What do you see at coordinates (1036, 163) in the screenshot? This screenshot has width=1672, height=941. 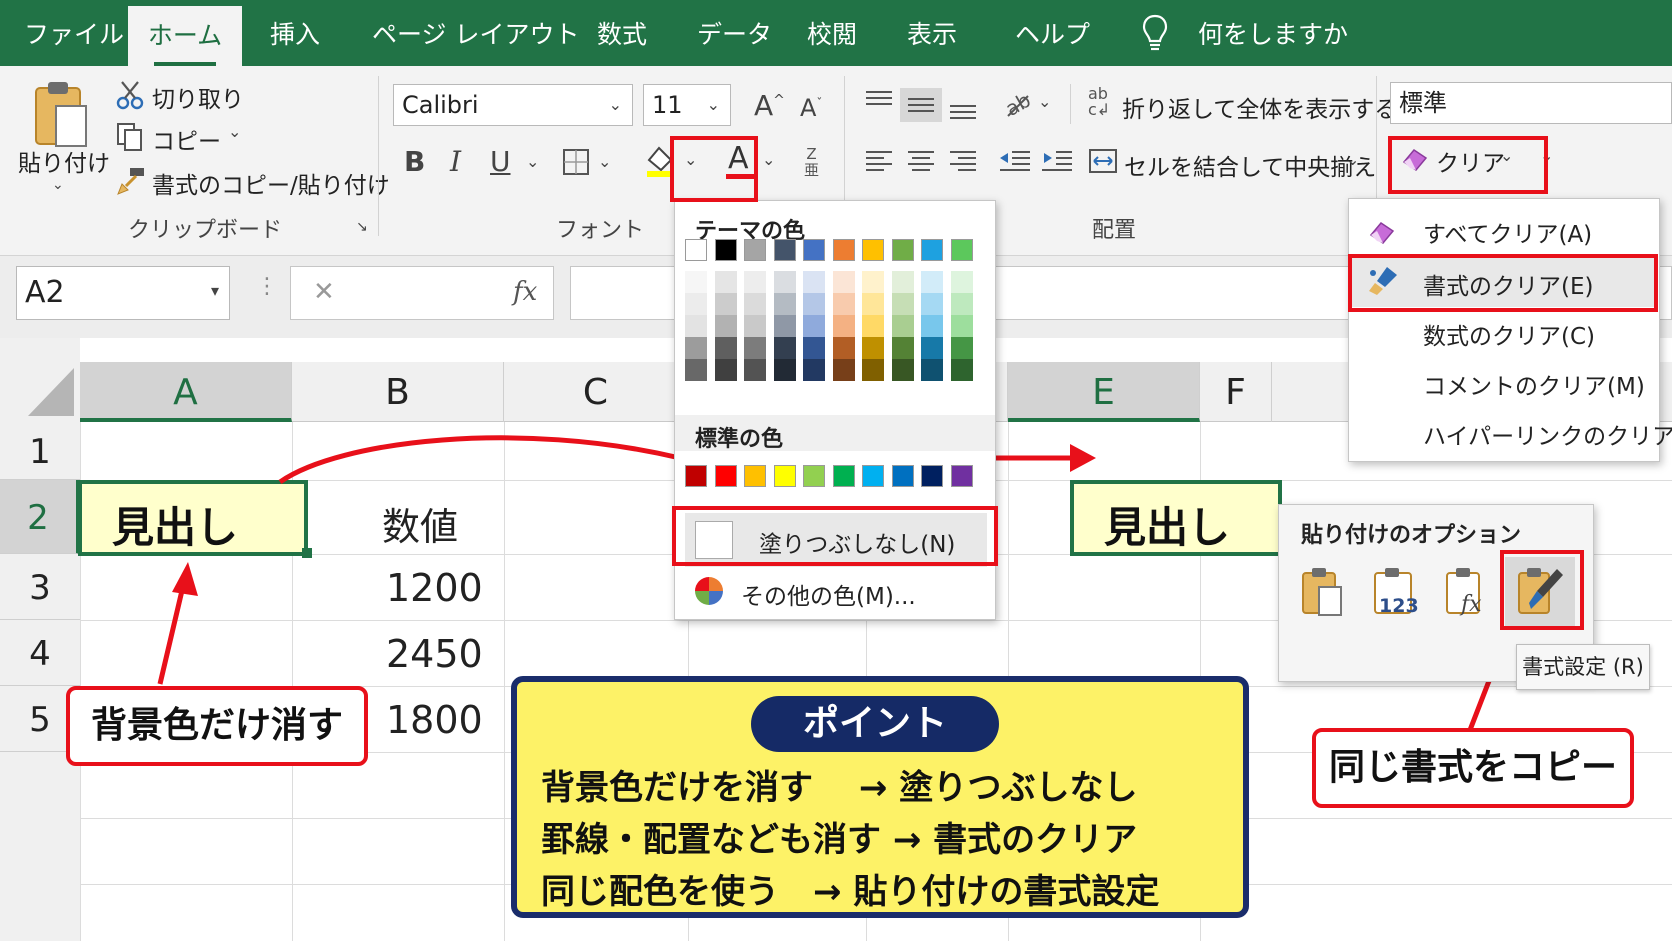 I see `indent-icons` at bounding box center [1036, 163].